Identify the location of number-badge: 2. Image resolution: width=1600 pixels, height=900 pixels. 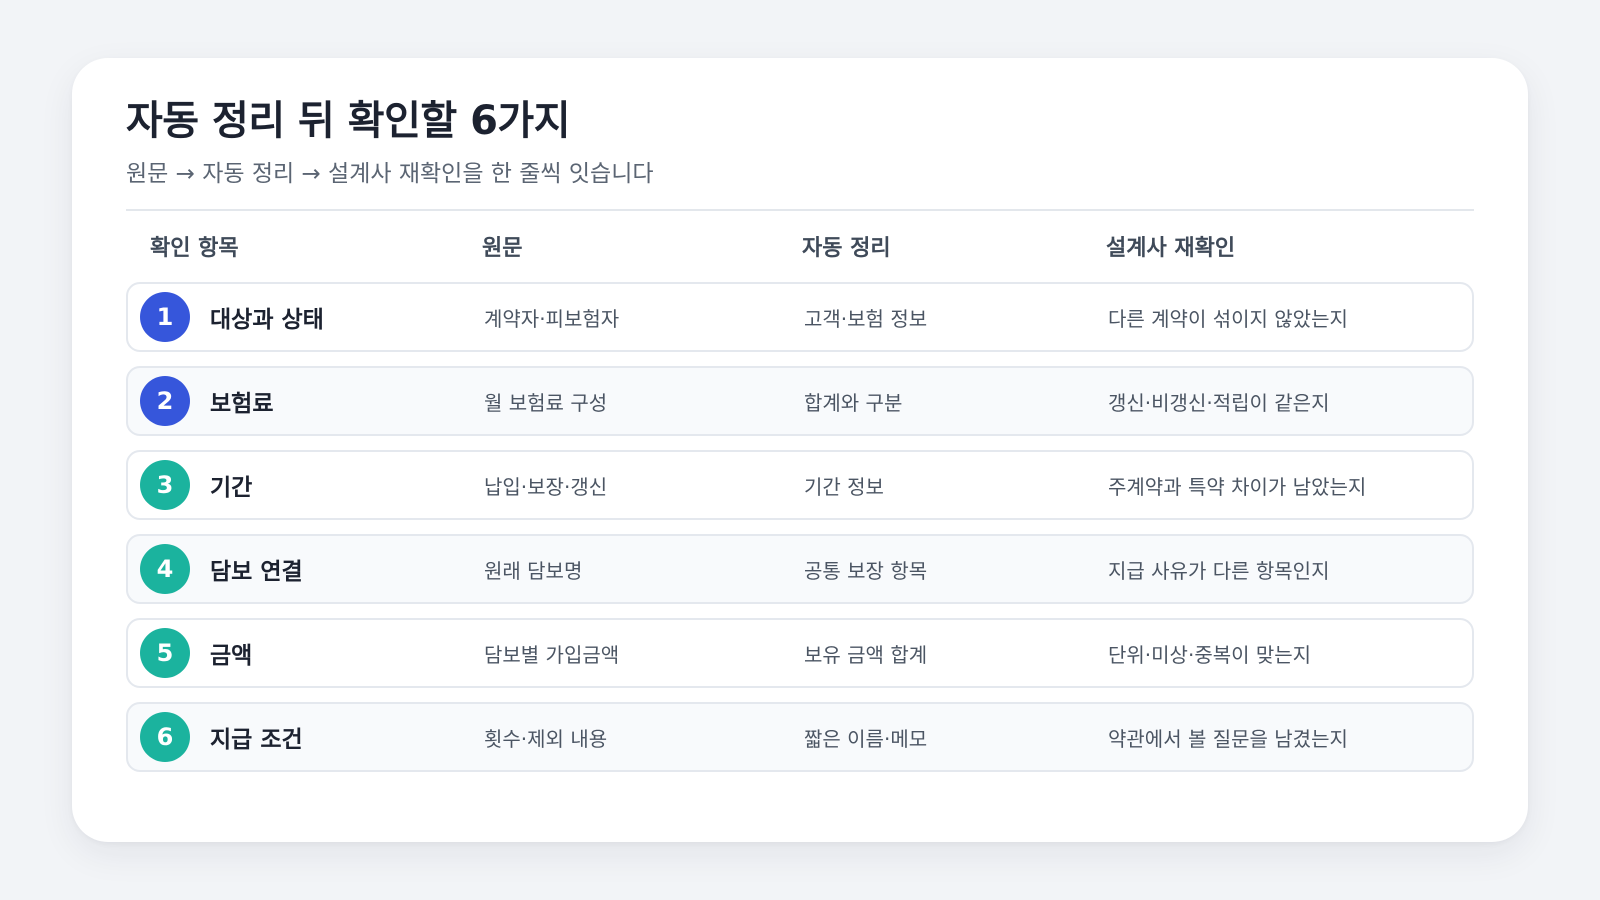
(165, 401).